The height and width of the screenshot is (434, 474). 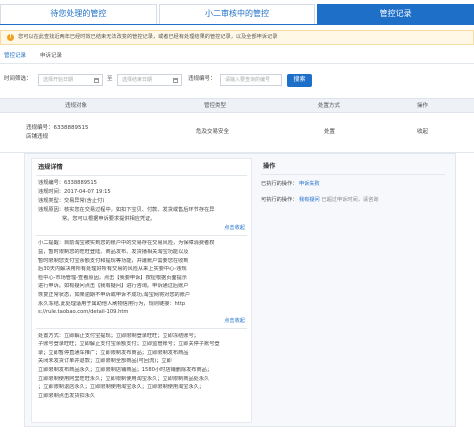 I want to click on measures-line: 关闭未发货订单并退款；立即限制全部商品(可回流)；立即, so click(x=105, y=361).